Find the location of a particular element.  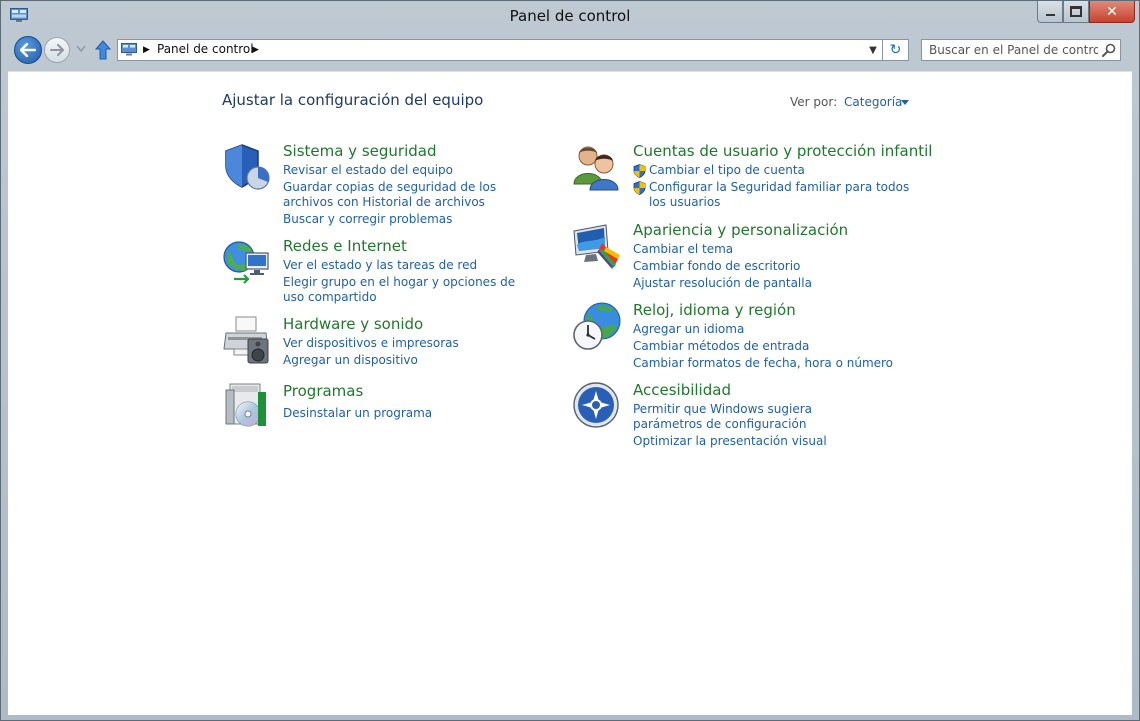

navigation-bar: ▶ Panel de control ▶ ▼ ↻ is located at coordinates (570, 50).